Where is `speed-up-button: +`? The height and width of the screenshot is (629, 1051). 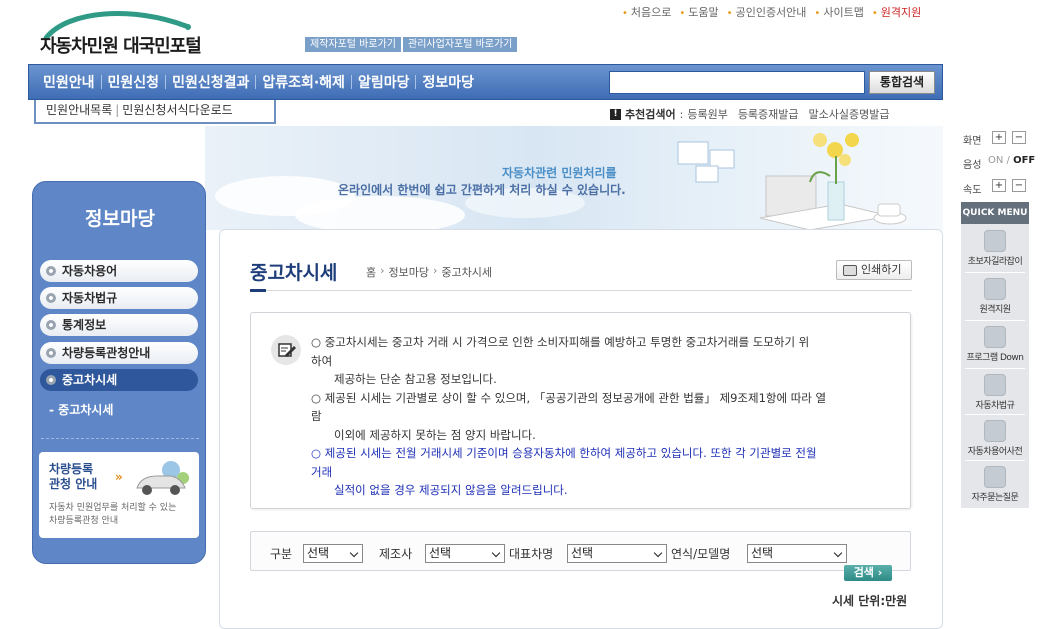
speed-up-button: + is located at coordinates (999, 185).